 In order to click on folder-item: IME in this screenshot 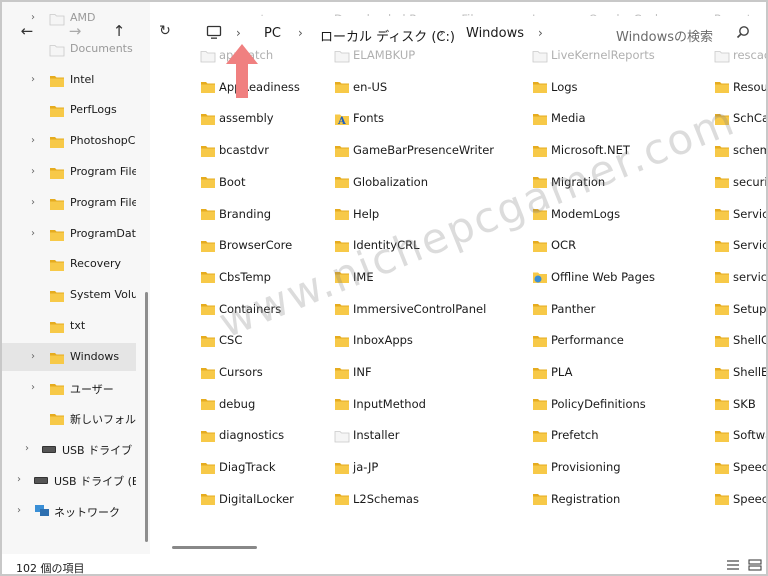, I will do `click(354, 277)`.